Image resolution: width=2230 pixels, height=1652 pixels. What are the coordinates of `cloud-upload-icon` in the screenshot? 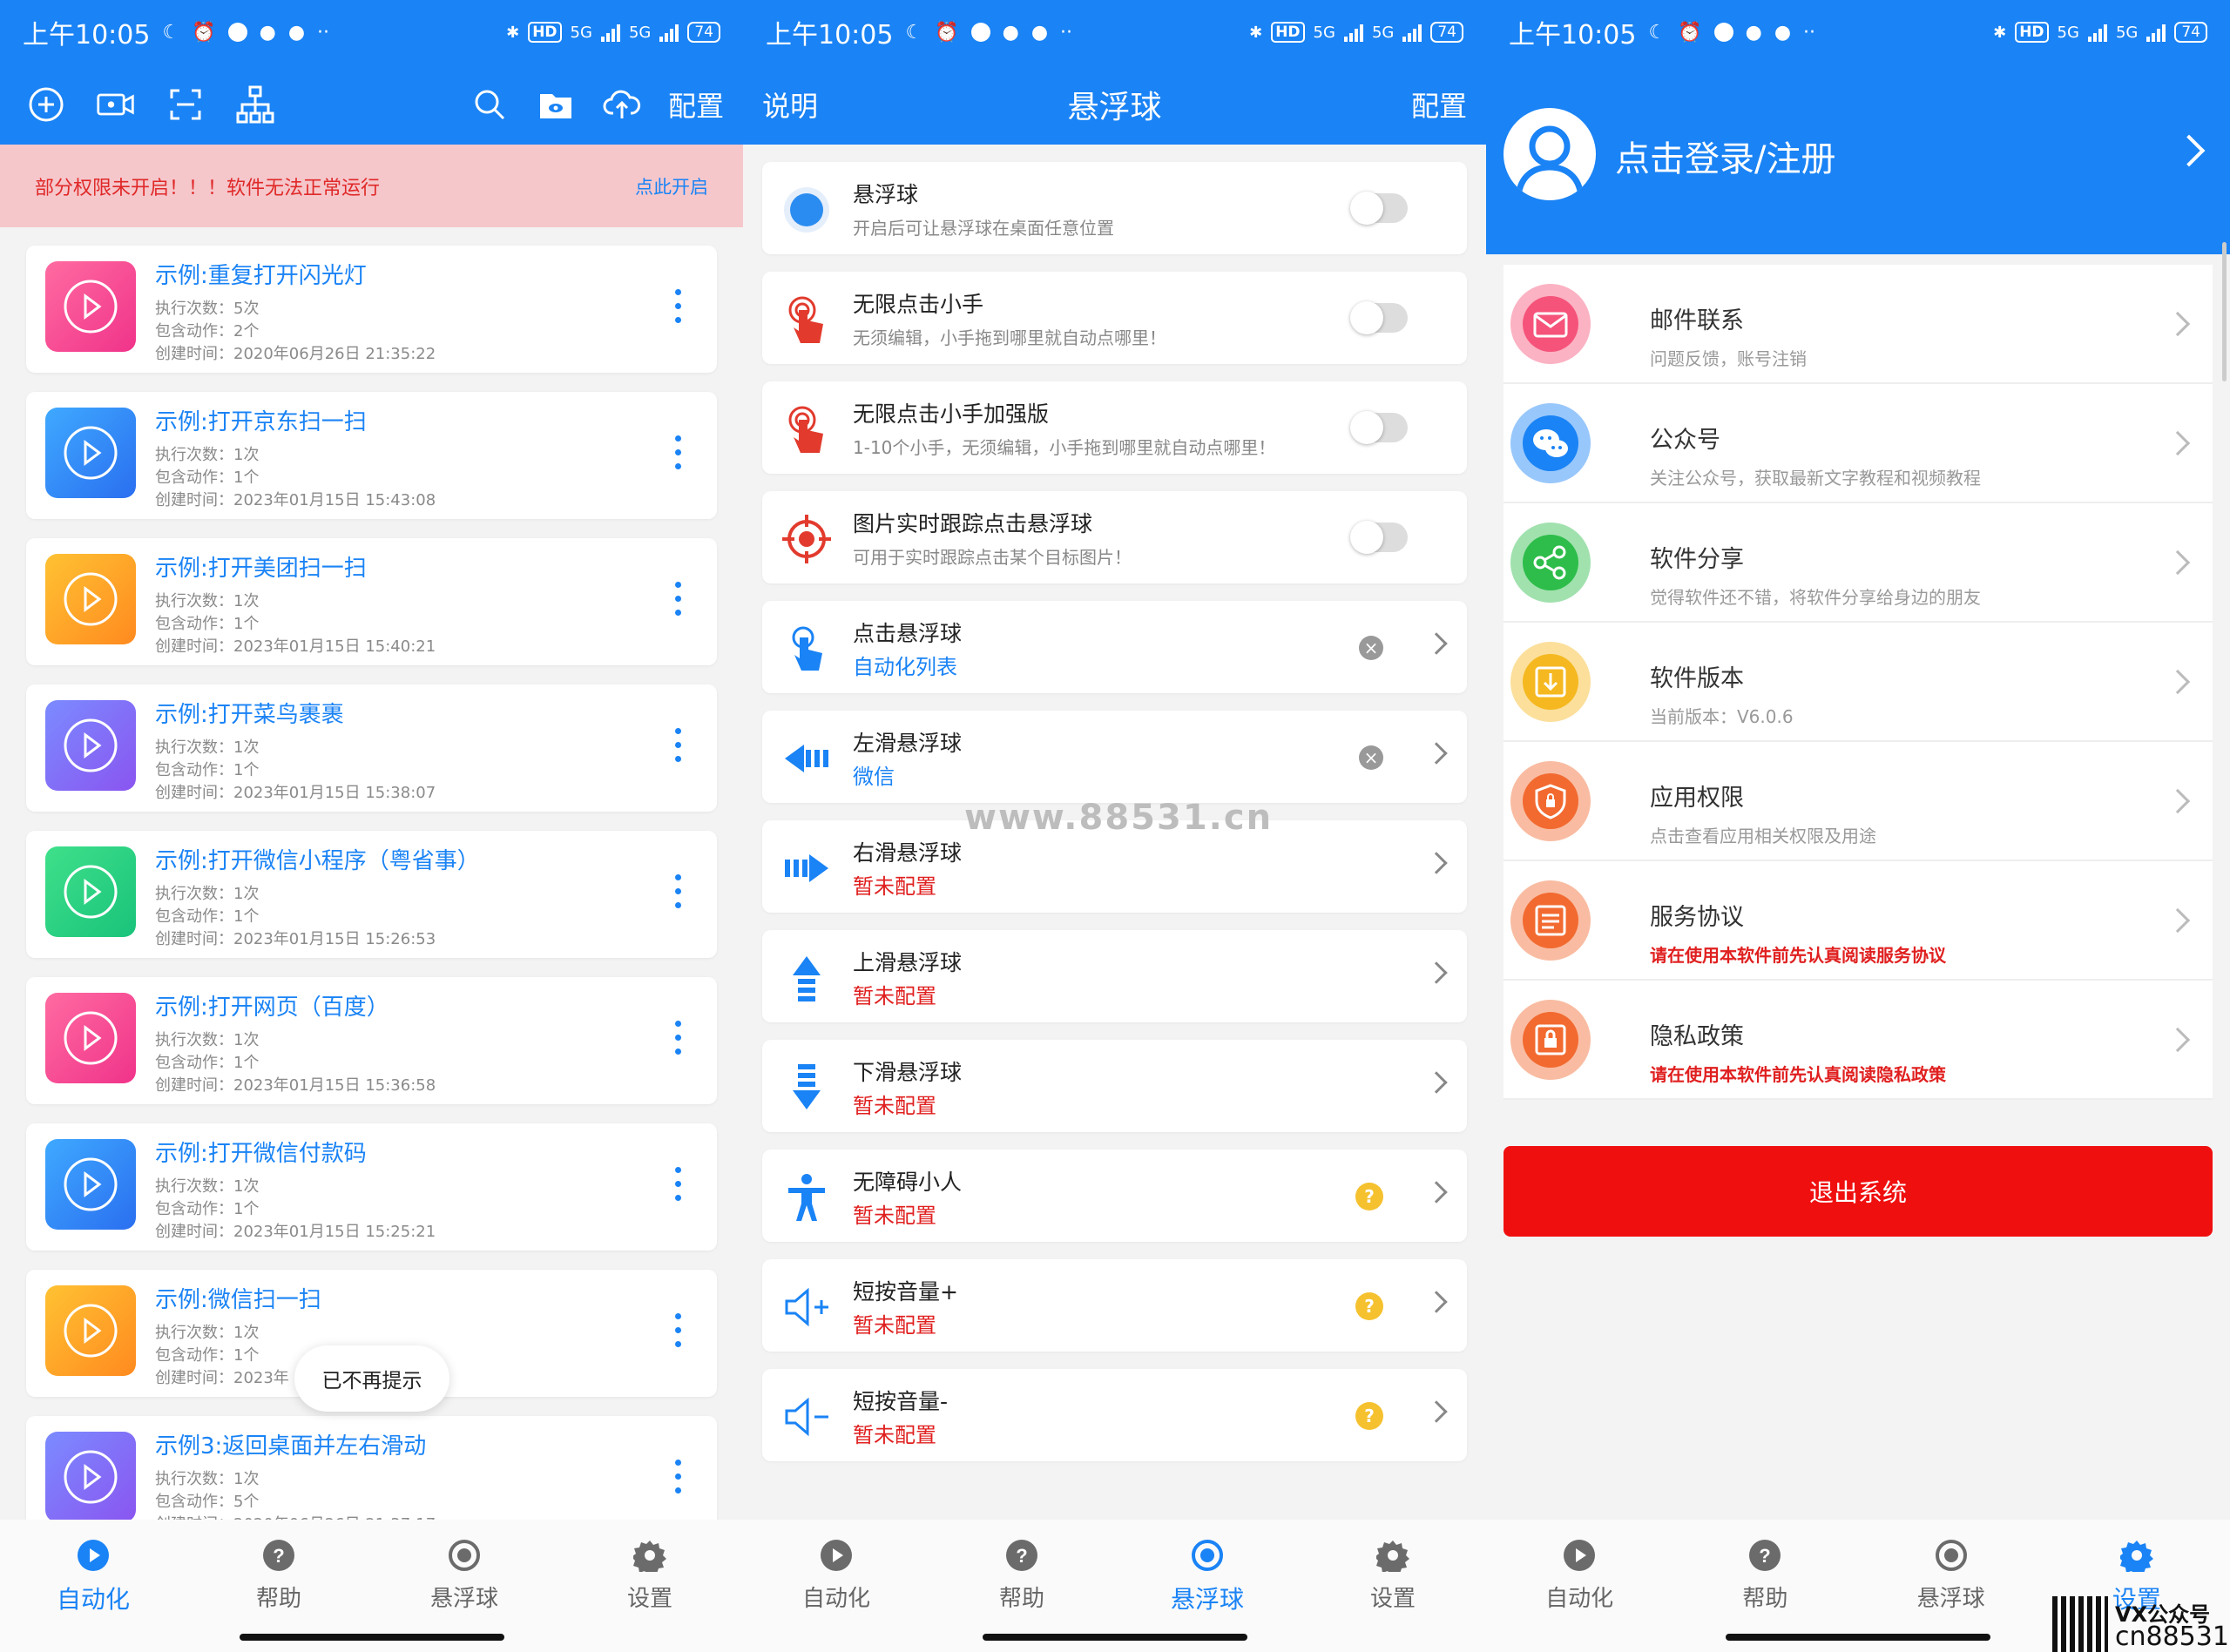 It's located at (622, 104).